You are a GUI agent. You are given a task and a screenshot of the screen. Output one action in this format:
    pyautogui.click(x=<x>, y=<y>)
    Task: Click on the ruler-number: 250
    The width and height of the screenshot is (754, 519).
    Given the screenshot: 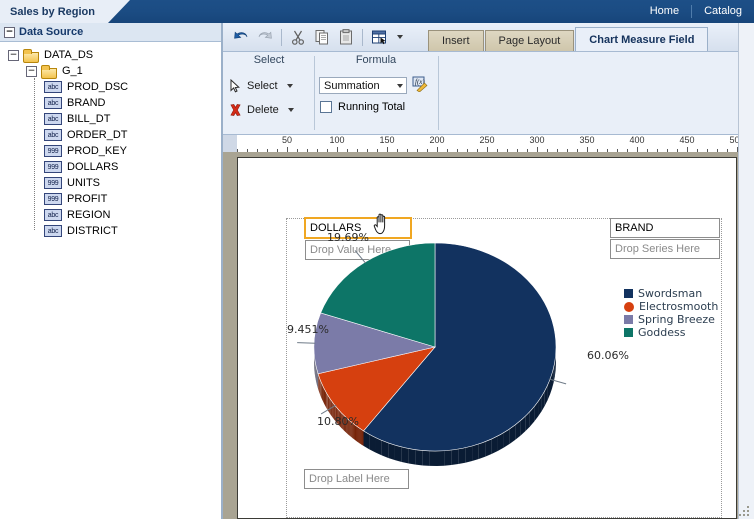 What is the action you would take?
    pyautogui.click(x=487, y=140)
    